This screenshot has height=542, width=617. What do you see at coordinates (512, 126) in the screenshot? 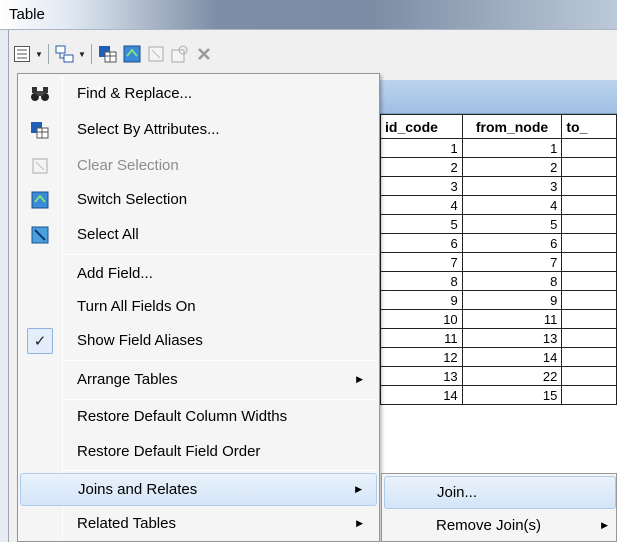
I see `column-header-from-node: from_node` at bounding box center [512, 126].